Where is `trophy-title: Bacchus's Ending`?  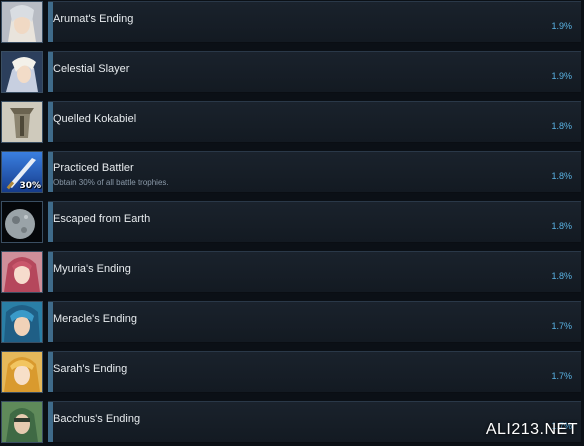
trophy-title: Bacchus's Ending is located at coordinates (97, 419).